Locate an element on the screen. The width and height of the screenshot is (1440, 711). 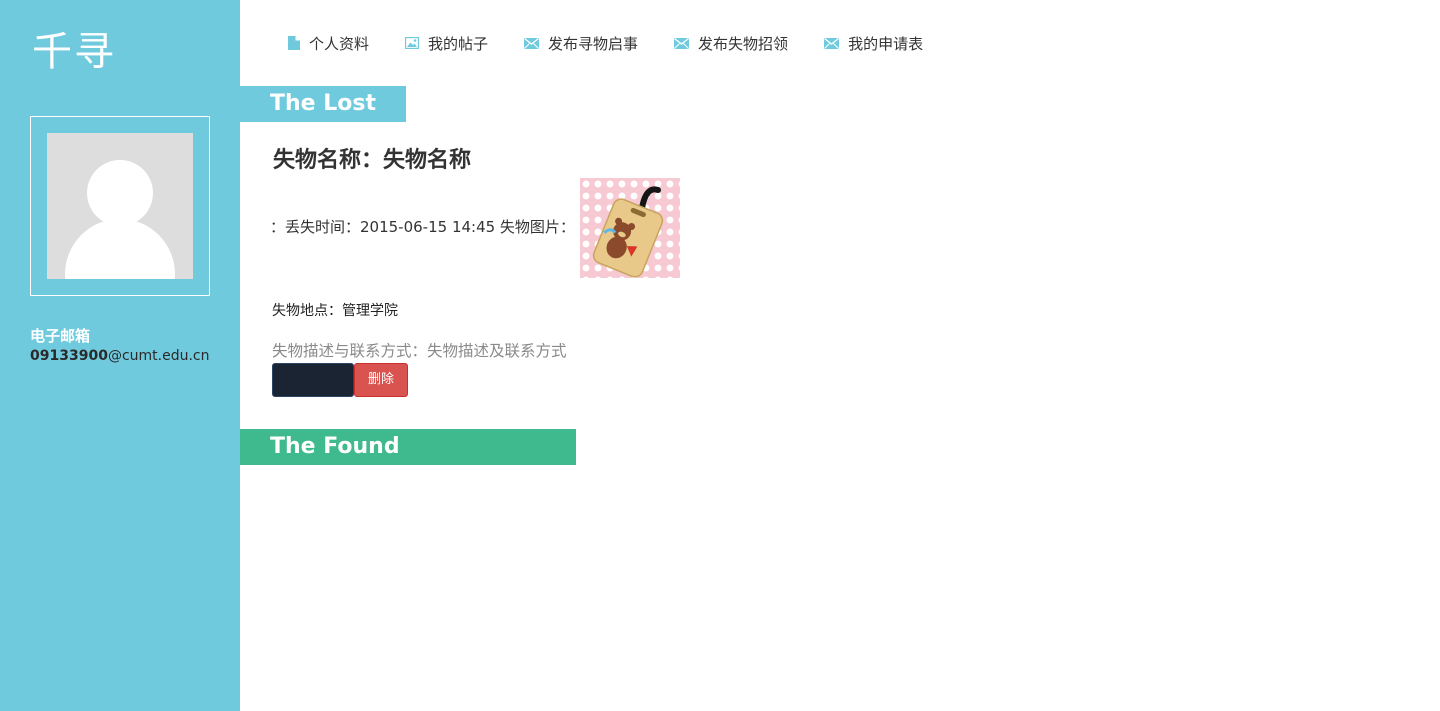
avatar-frame is located at coordinates (120, 206).